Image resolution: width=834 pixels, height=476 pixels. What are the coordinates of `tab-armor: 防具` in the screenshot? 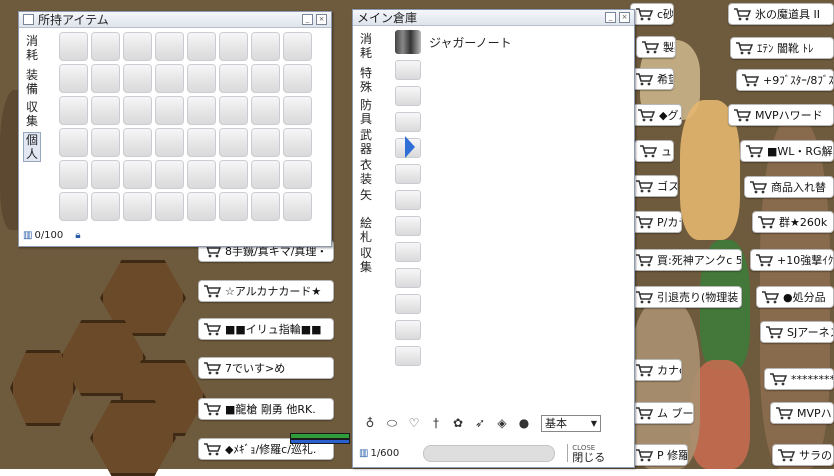 It's located at (366, 112).